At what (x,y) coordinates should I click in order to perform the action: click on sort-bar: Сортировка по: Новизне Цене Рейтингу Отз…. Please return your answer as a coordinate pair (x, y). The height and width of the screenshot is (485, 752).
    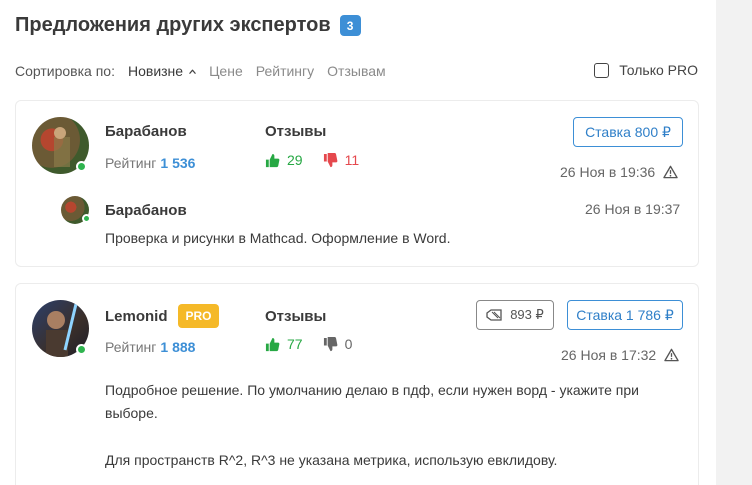
    Looking at the image, I should click on (356, 71).